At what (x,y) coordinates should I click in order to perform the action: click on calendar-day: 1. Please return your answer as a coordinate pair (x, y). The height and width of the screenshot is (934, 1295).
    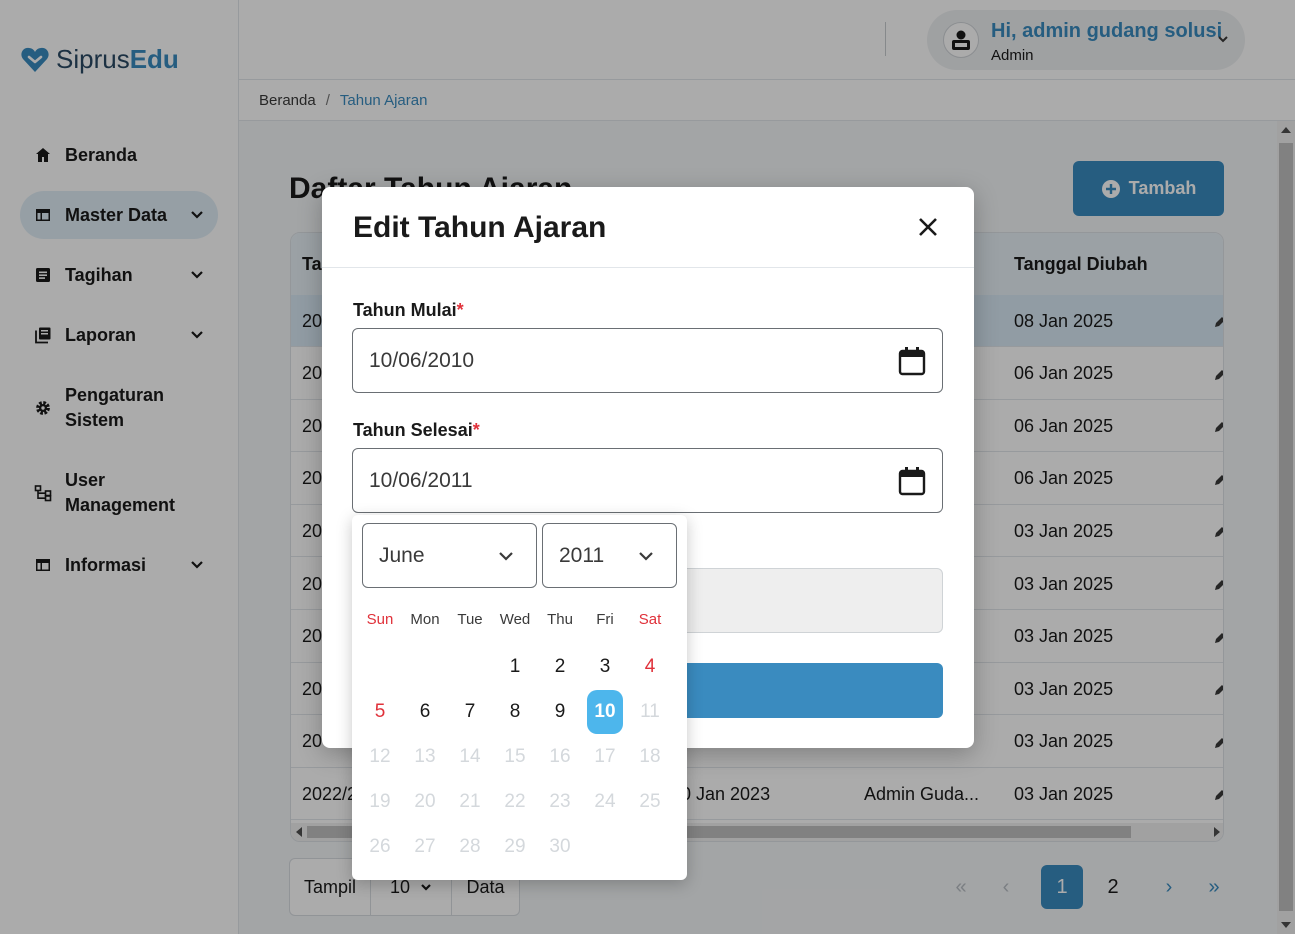
    Looking at the image, I should click on (515, 667).